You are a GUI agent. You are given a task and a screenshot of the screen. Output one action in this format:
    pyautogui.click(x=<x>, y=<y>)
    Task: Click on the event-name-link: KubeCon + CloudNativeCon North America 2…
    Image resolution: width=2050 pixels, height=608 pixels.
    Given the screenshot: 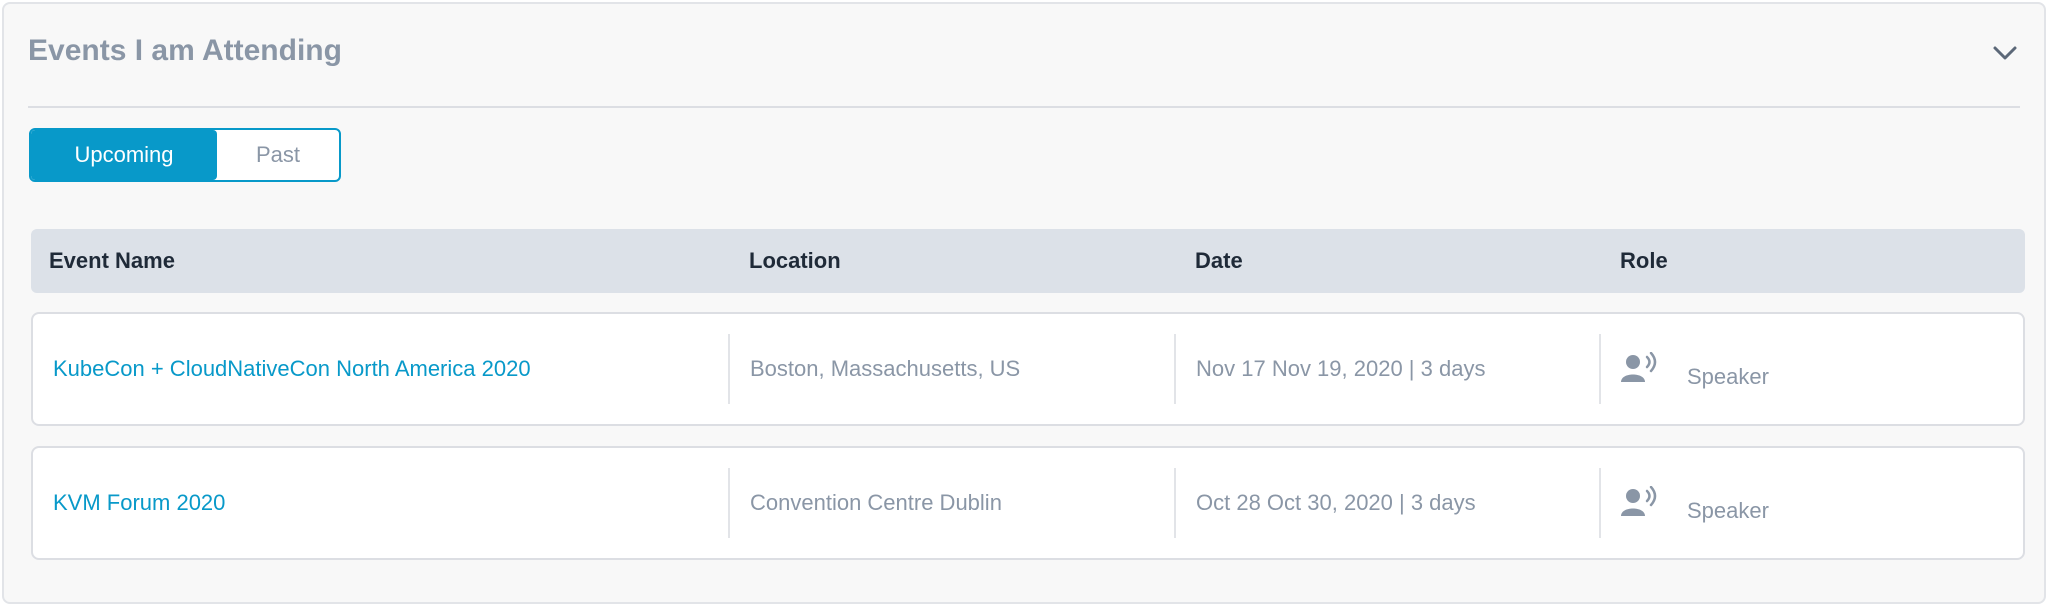 What is the action you would take?
    pyautogui.click(x=292, y=369)
    